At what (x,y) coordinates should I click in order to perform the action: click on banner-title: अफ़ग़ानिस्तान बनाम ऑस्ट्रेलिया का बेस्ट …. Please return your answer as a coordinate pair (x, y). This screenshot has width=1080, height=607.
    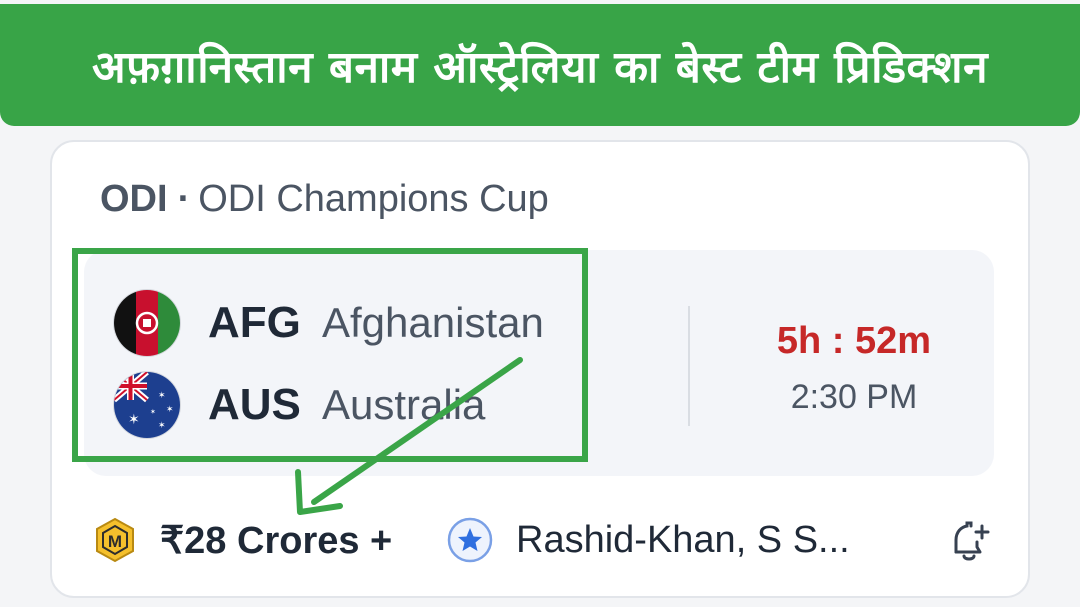
    Looking at the image, I should click on (540, 67).